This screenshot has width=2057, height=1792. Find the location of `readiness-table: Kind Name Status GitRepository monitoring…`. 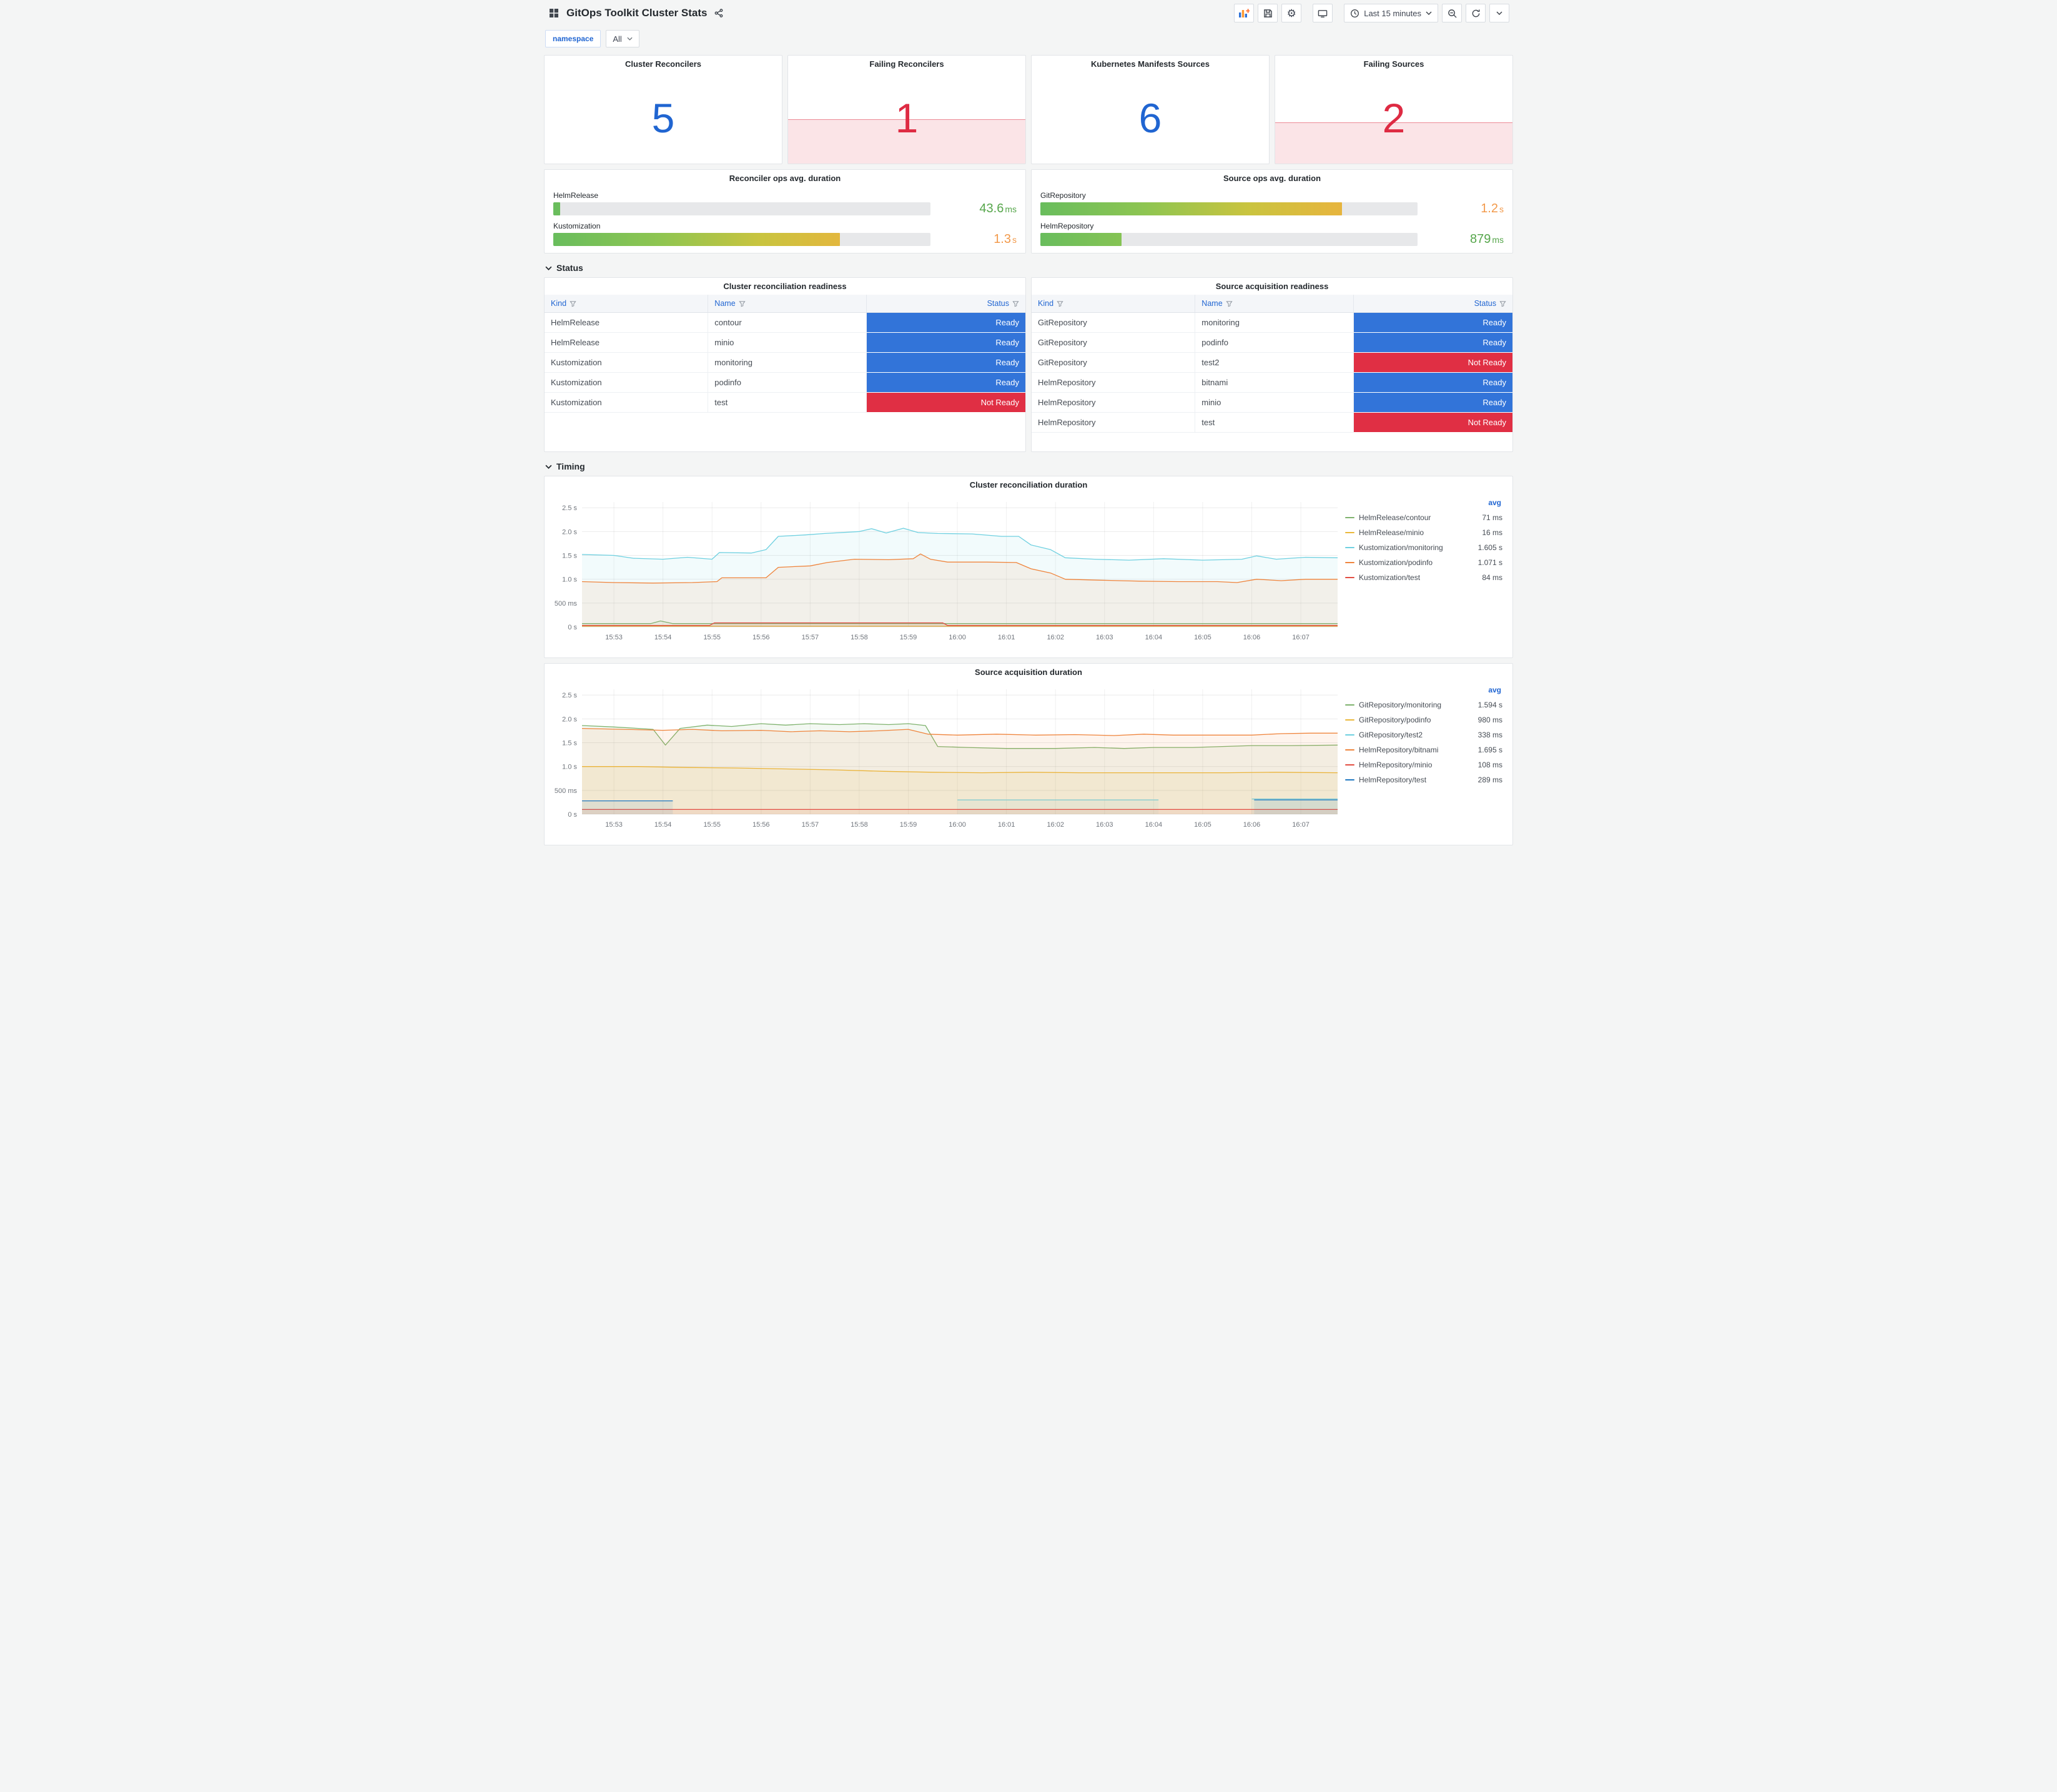

readiness-table: Kind Name Status GitRepository monitoring… is located at coordinates (1272, 364).